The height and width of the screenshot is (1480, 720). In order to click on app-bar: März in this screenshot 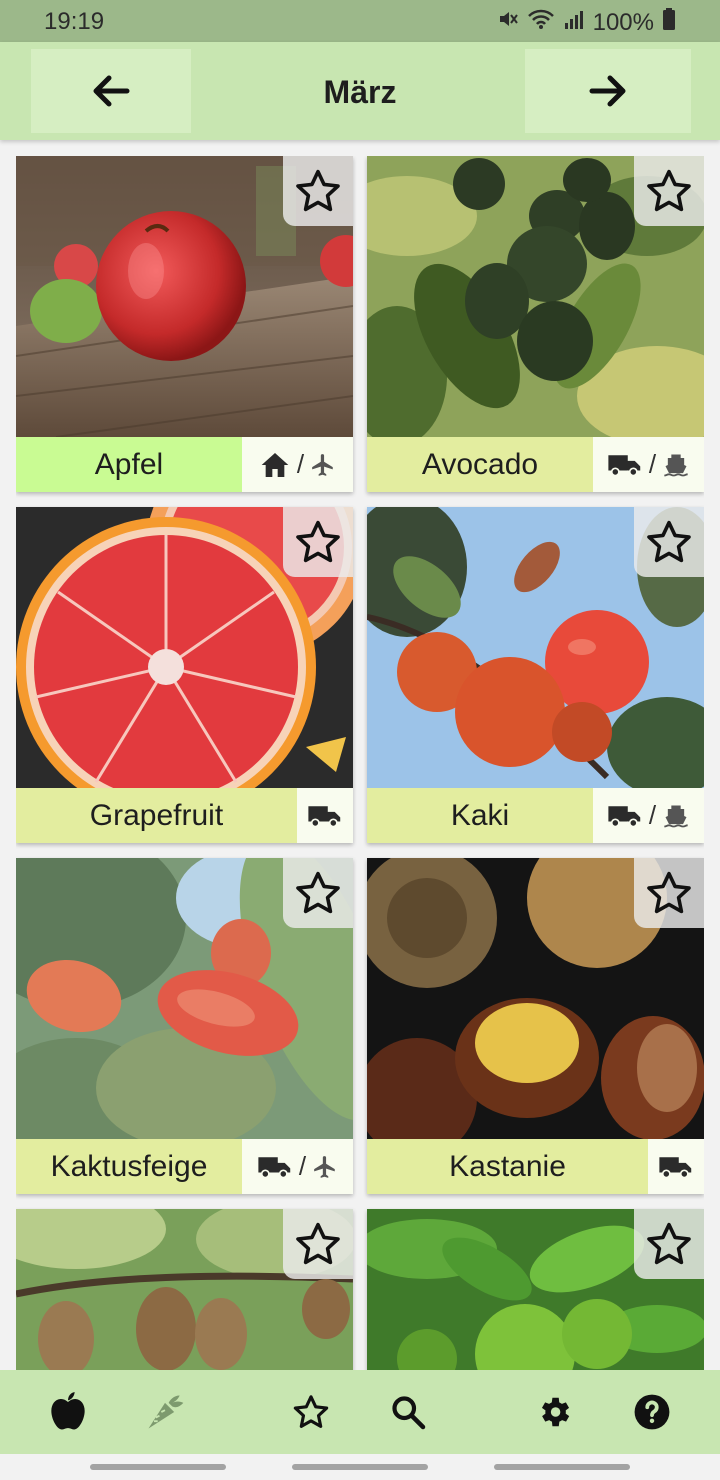, I will do `click(360, 91)`.